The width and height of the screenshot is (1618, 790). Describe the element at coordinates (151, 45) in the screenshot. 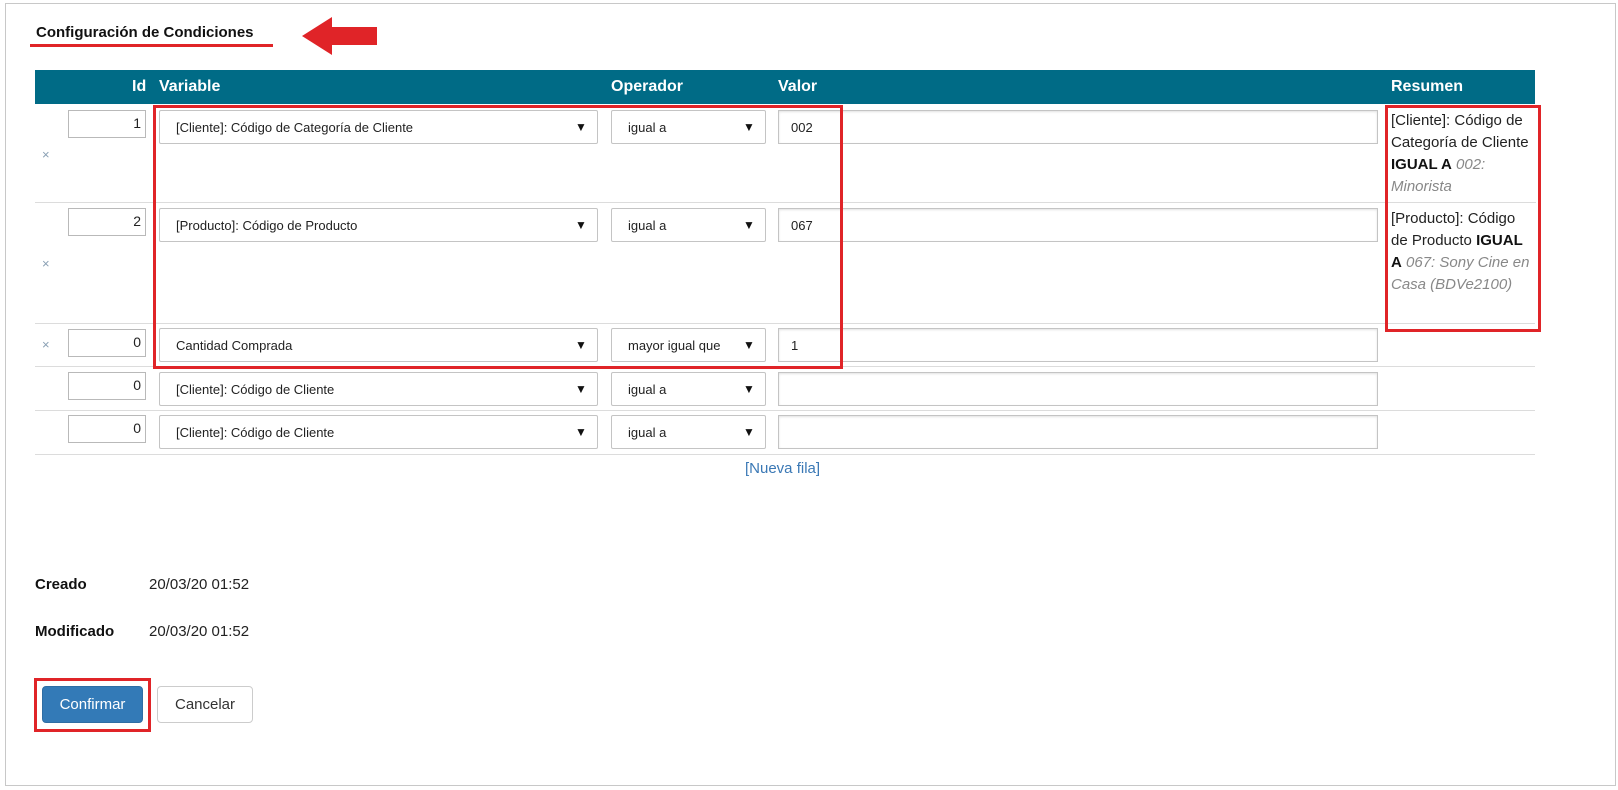

I see `title-underline-annotation` at that location.